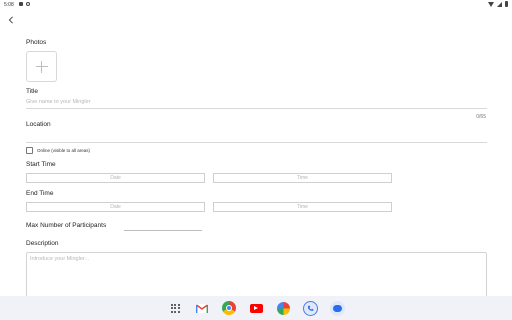  I want to click on photos-icon, so click(283, 308).